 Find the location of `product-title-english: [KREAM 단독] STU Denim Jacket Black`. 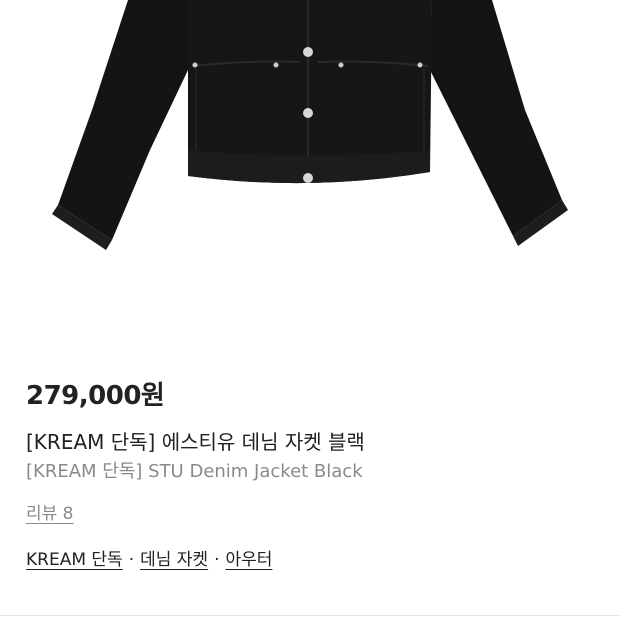

product-title-english: [KREAM 단독] STU Denim Jacket Black is located at coordinates (194, 471).